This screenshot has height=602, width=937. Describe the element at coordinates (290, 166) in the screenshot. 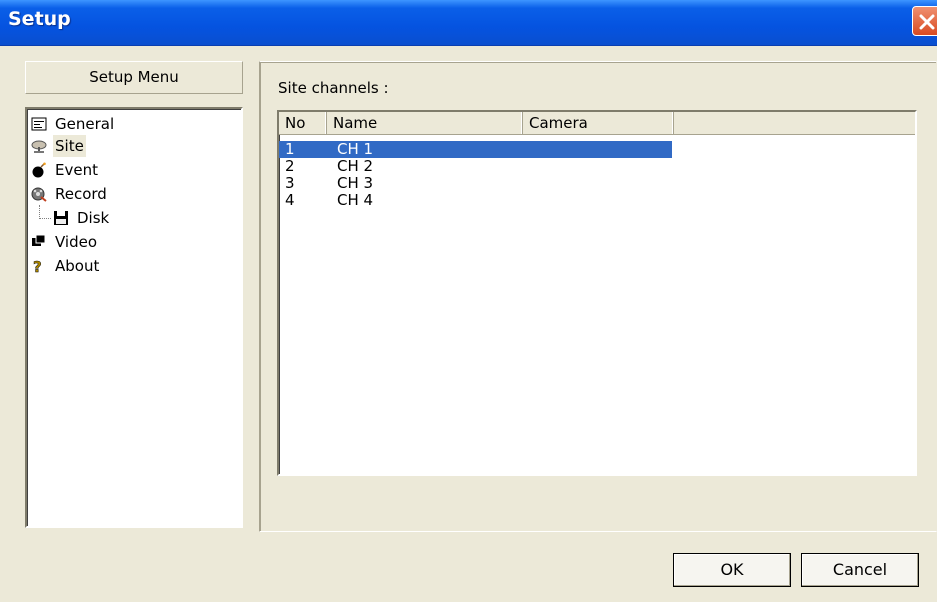

I see `cell-no: 2` at that location.